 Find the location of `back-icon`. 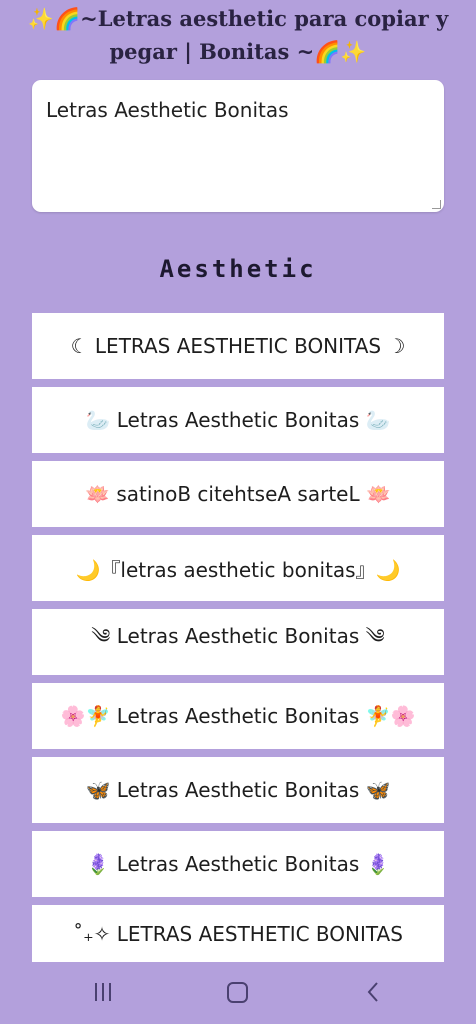

back-icon is located at coordinates (374, 992).